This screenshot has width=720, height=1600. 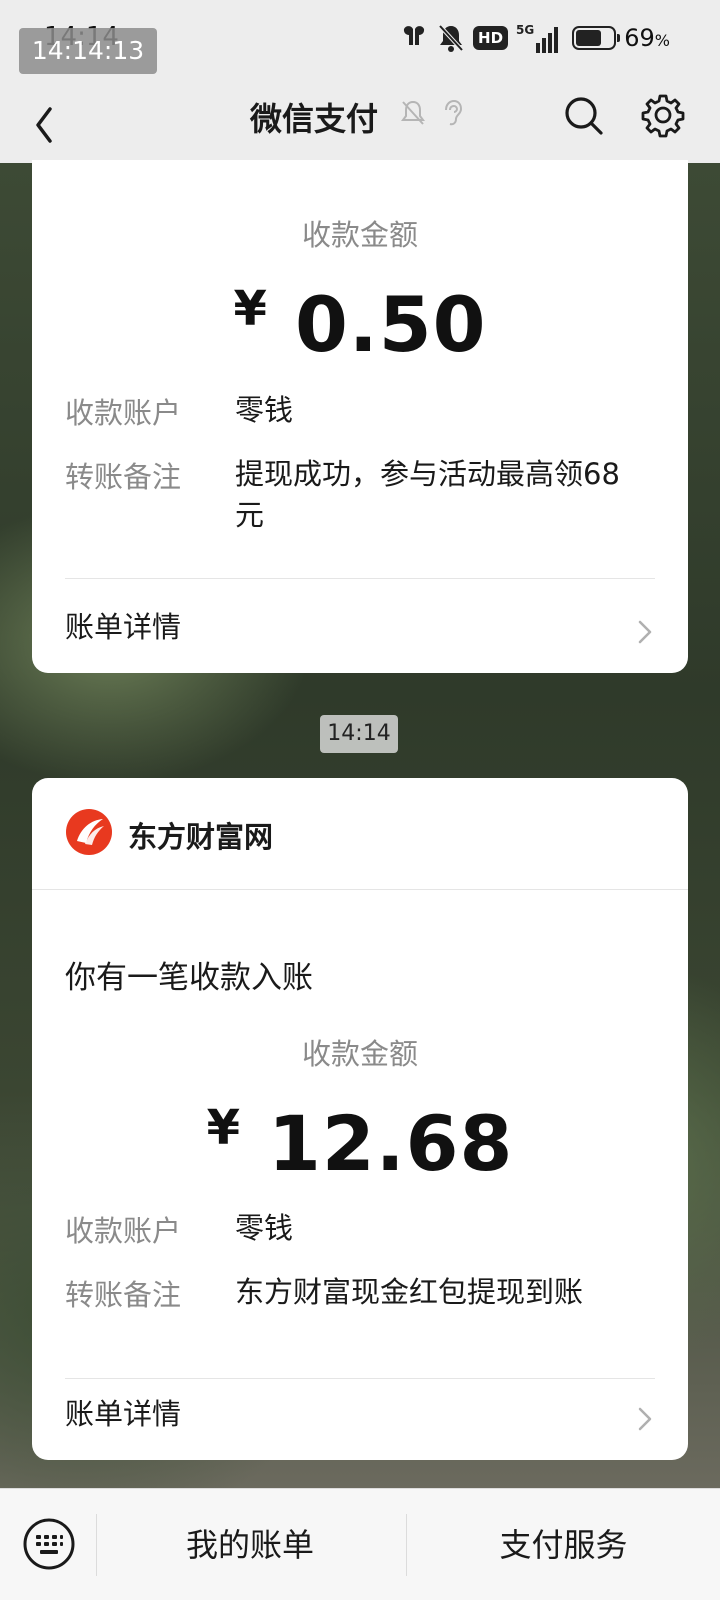 I want to click on amount: ¥12.68, so click(x=360, y=1143).